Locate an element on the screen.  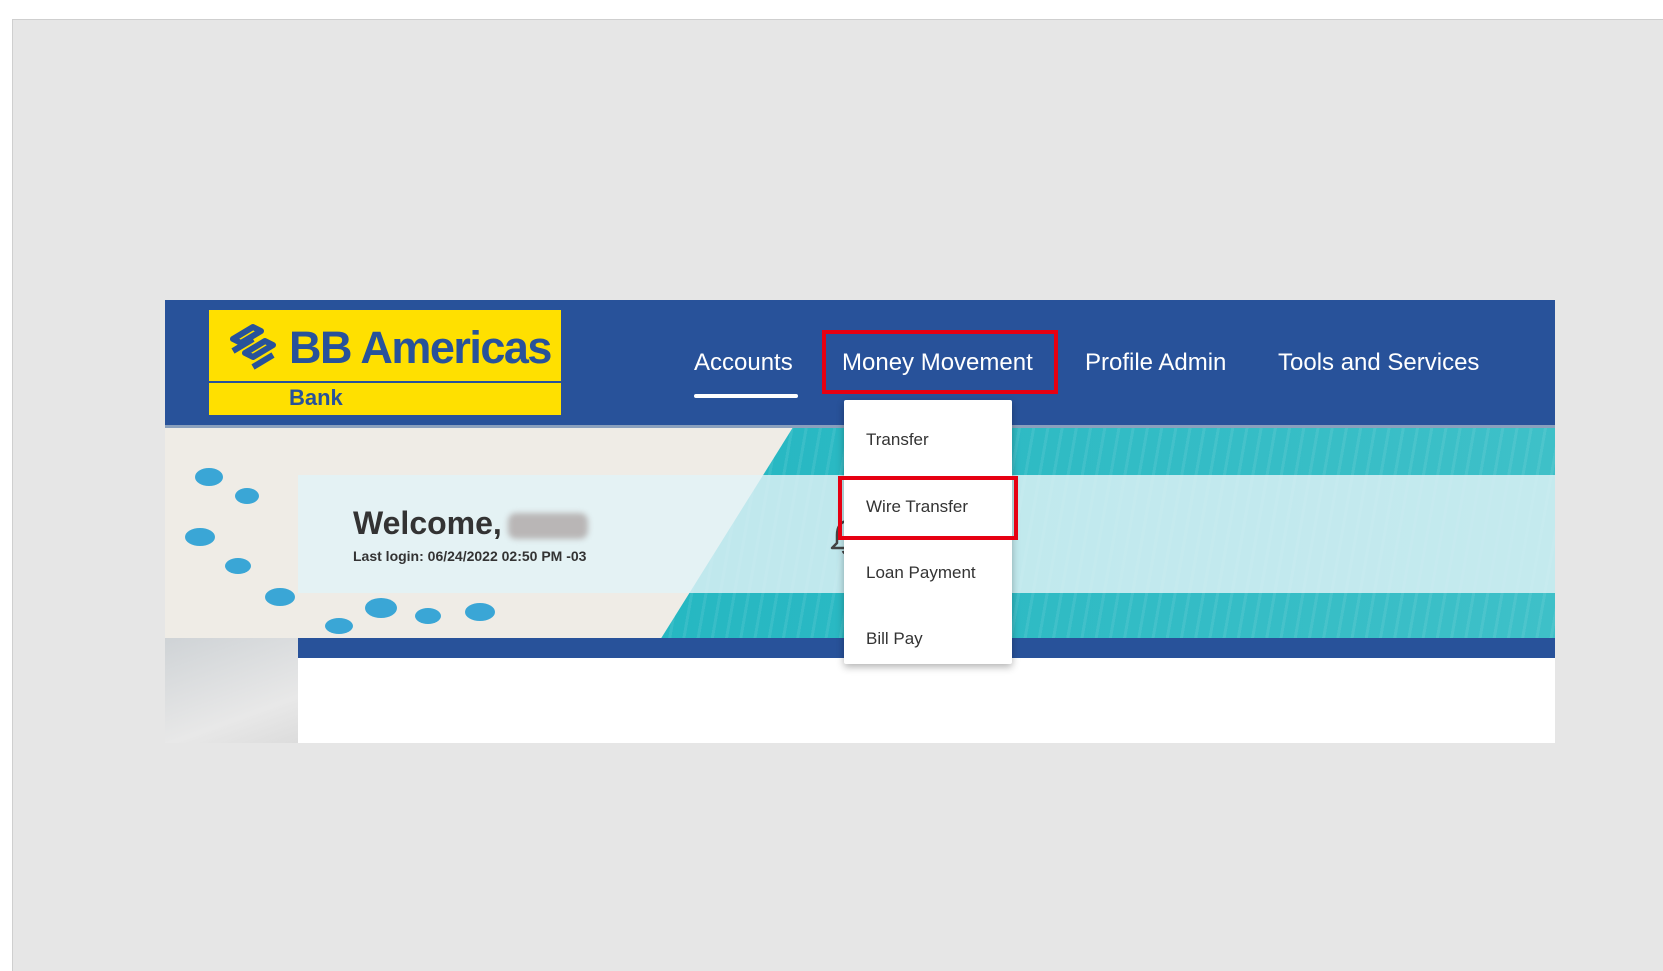
dropdown-item-loan-payment: Loan Payment is located at coordinates (921, 573).